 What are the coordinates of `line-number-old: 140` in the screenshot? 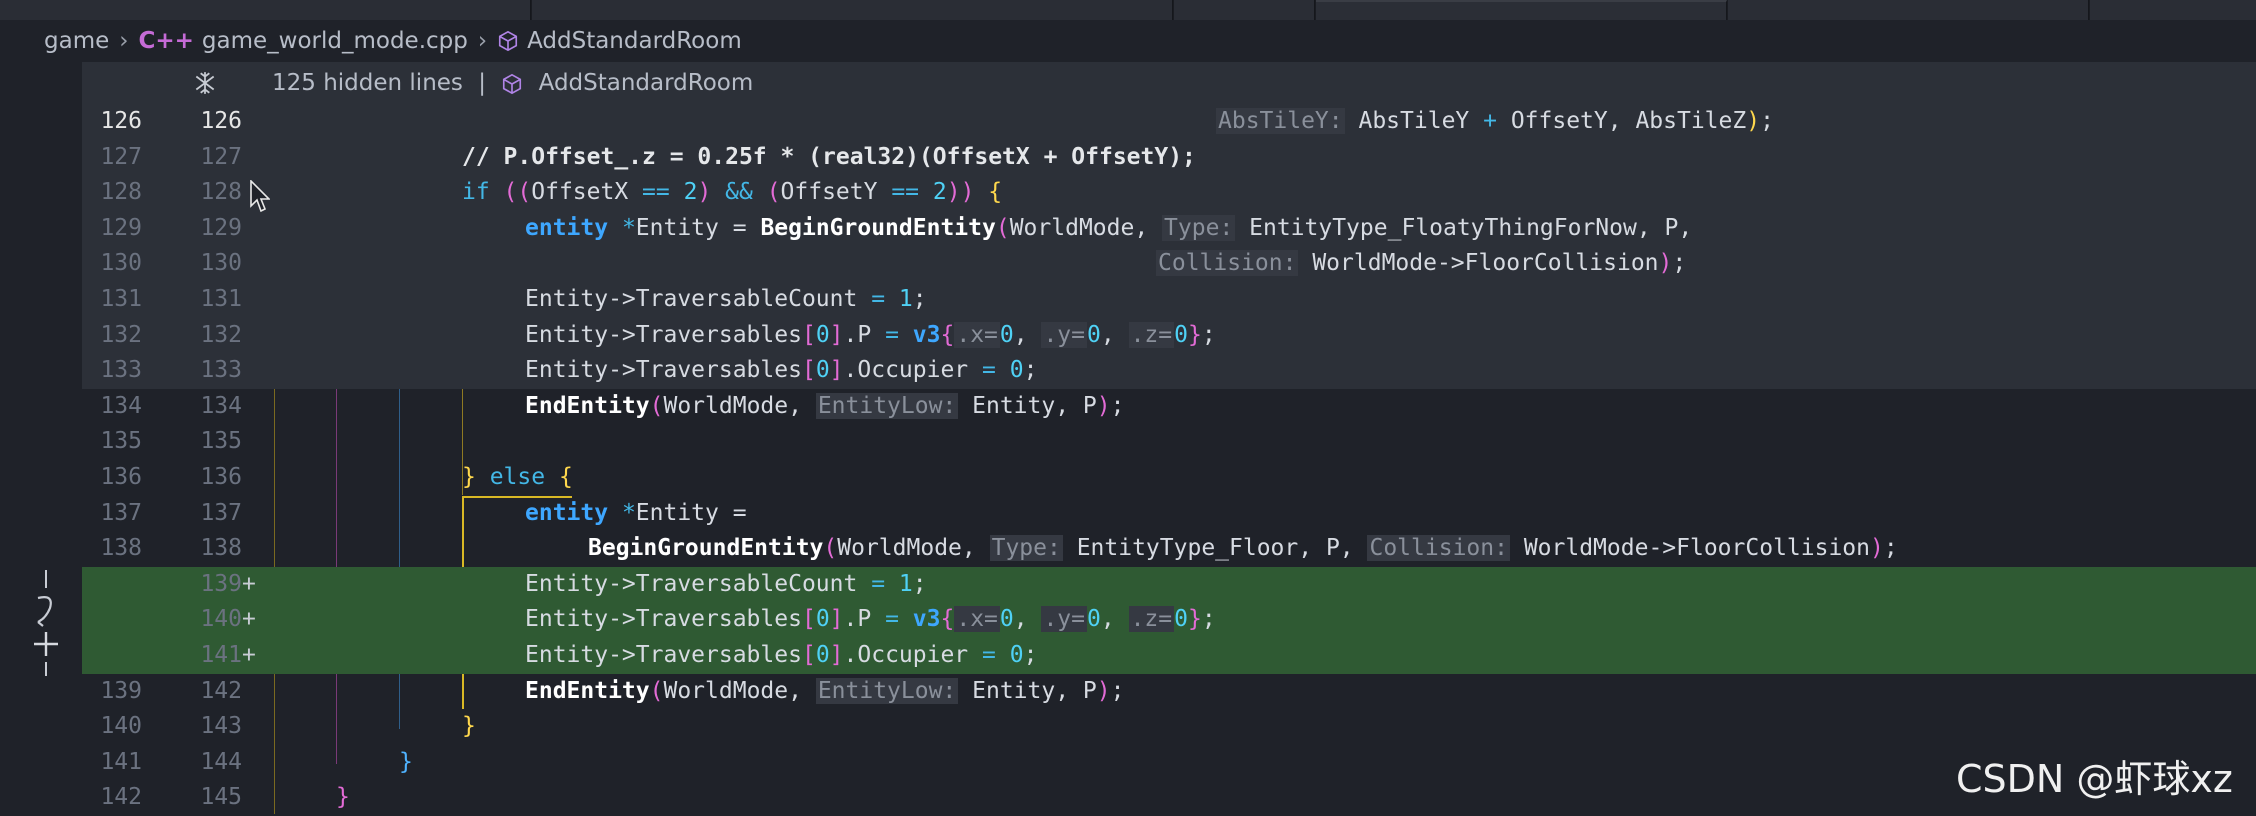 It's located at (121, 726).